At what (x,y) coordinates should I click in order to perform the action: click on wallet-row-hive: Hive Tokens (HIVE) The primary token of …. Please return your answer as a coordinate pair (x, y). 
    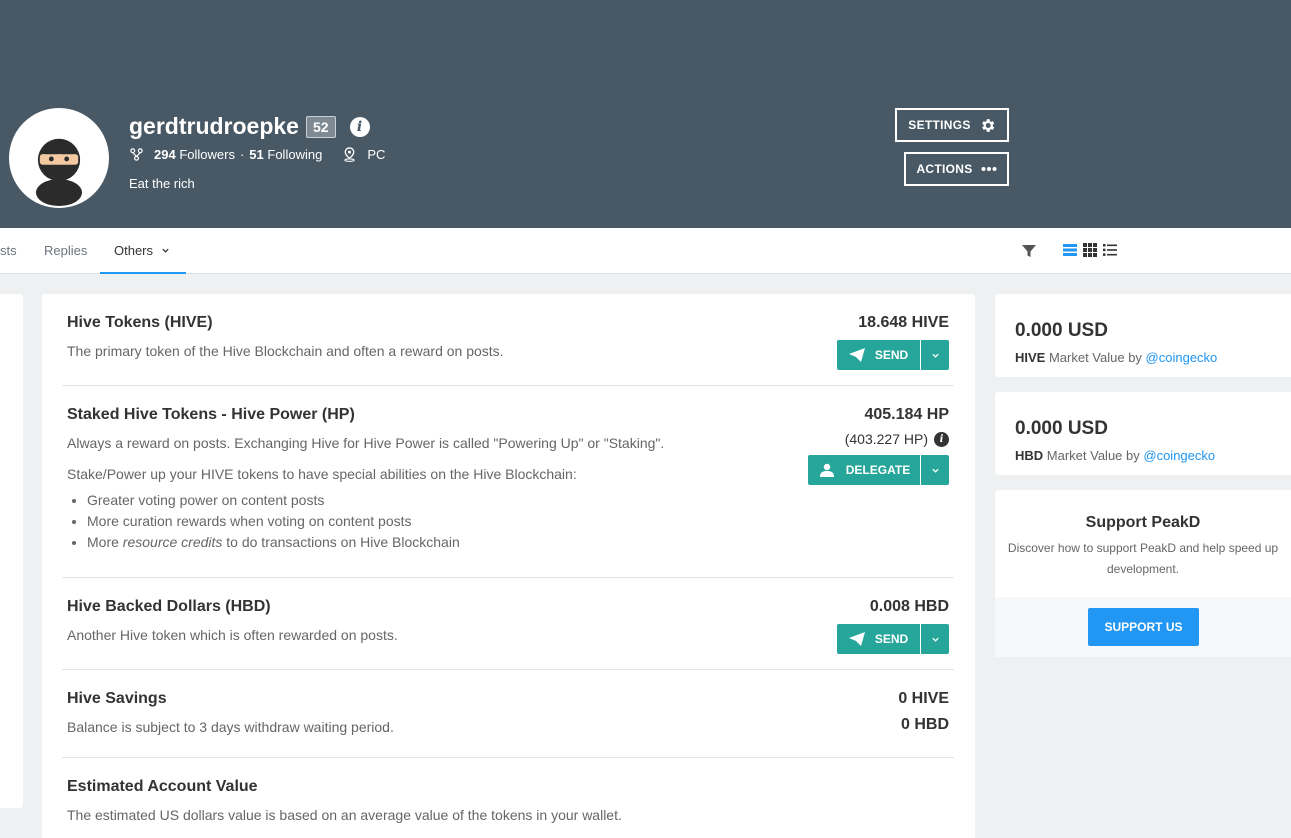
    Looking at the image, I should click on (508, 340).